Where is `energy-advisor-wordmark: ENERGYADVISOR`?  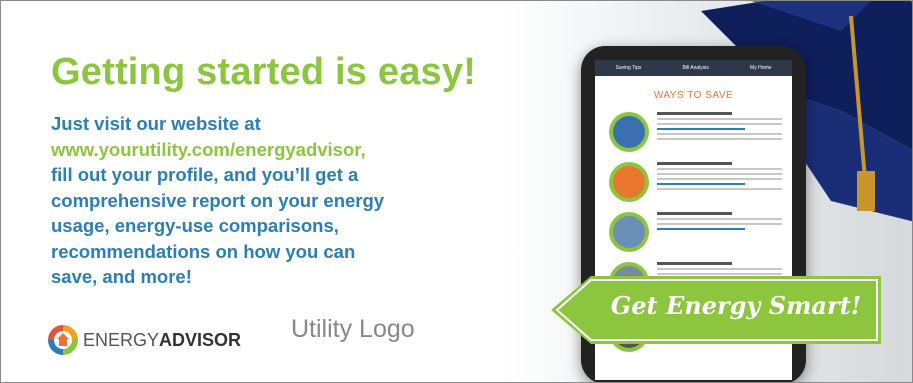
energy-advisor-wordmark: ENERGYADVISOR is located at coordinates (162, 340).